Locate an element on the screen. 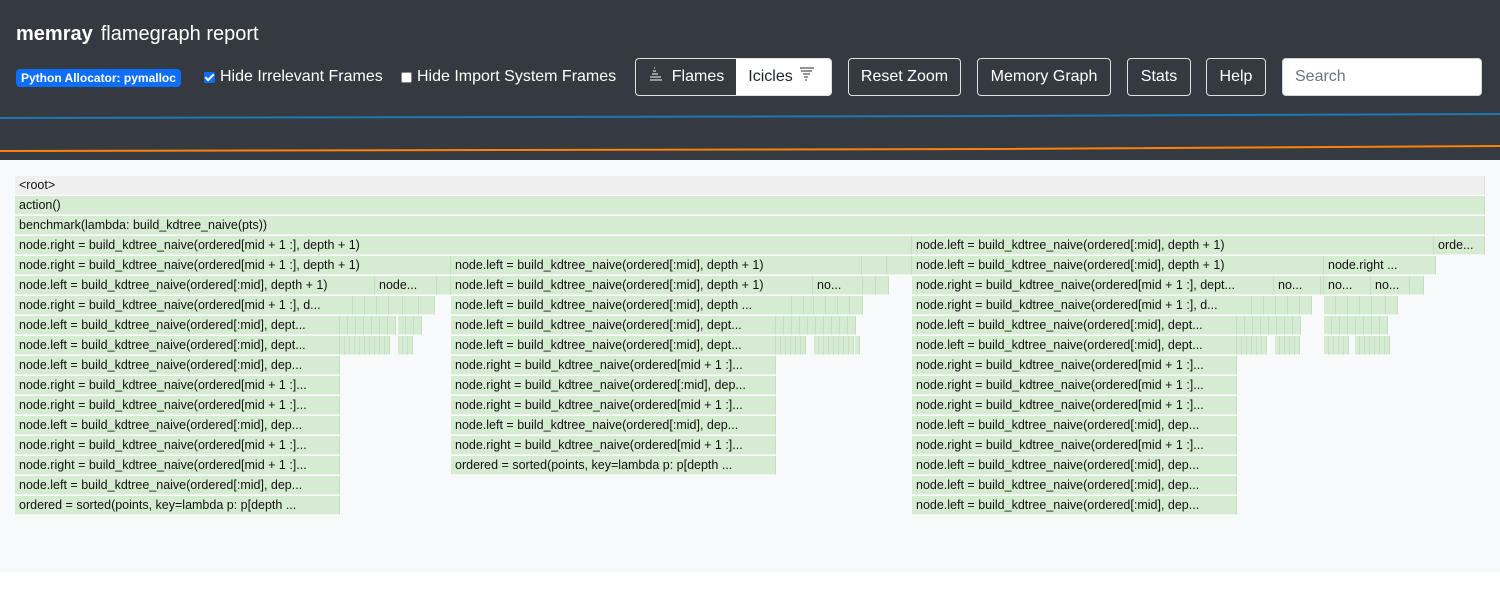  search-input is located at coordinates (1382, 77).